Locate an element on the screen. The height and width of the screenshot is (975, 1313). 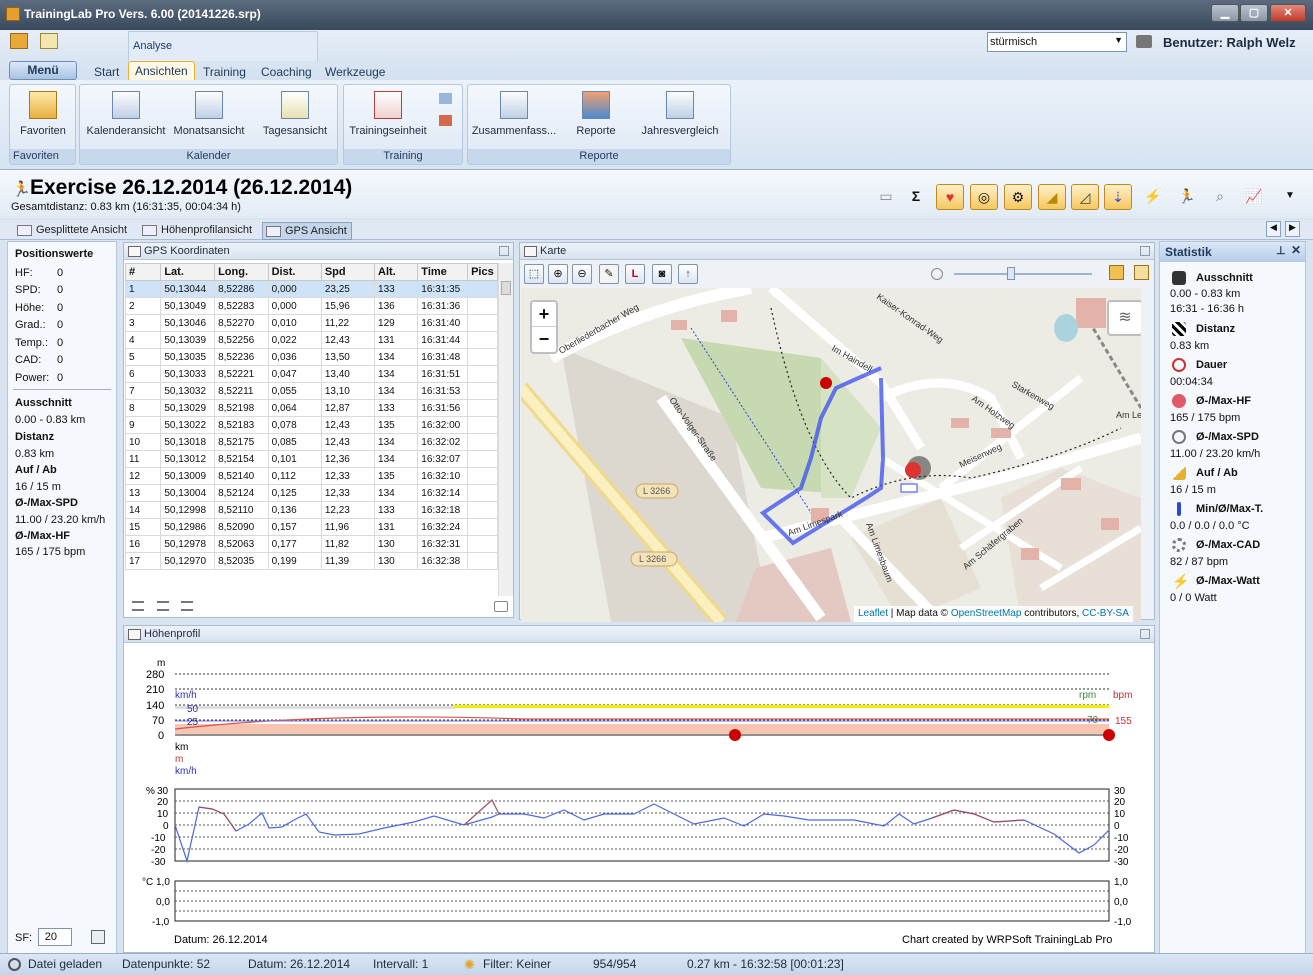
select-area-icon: ⬚ is located at coordinates (534, 274).